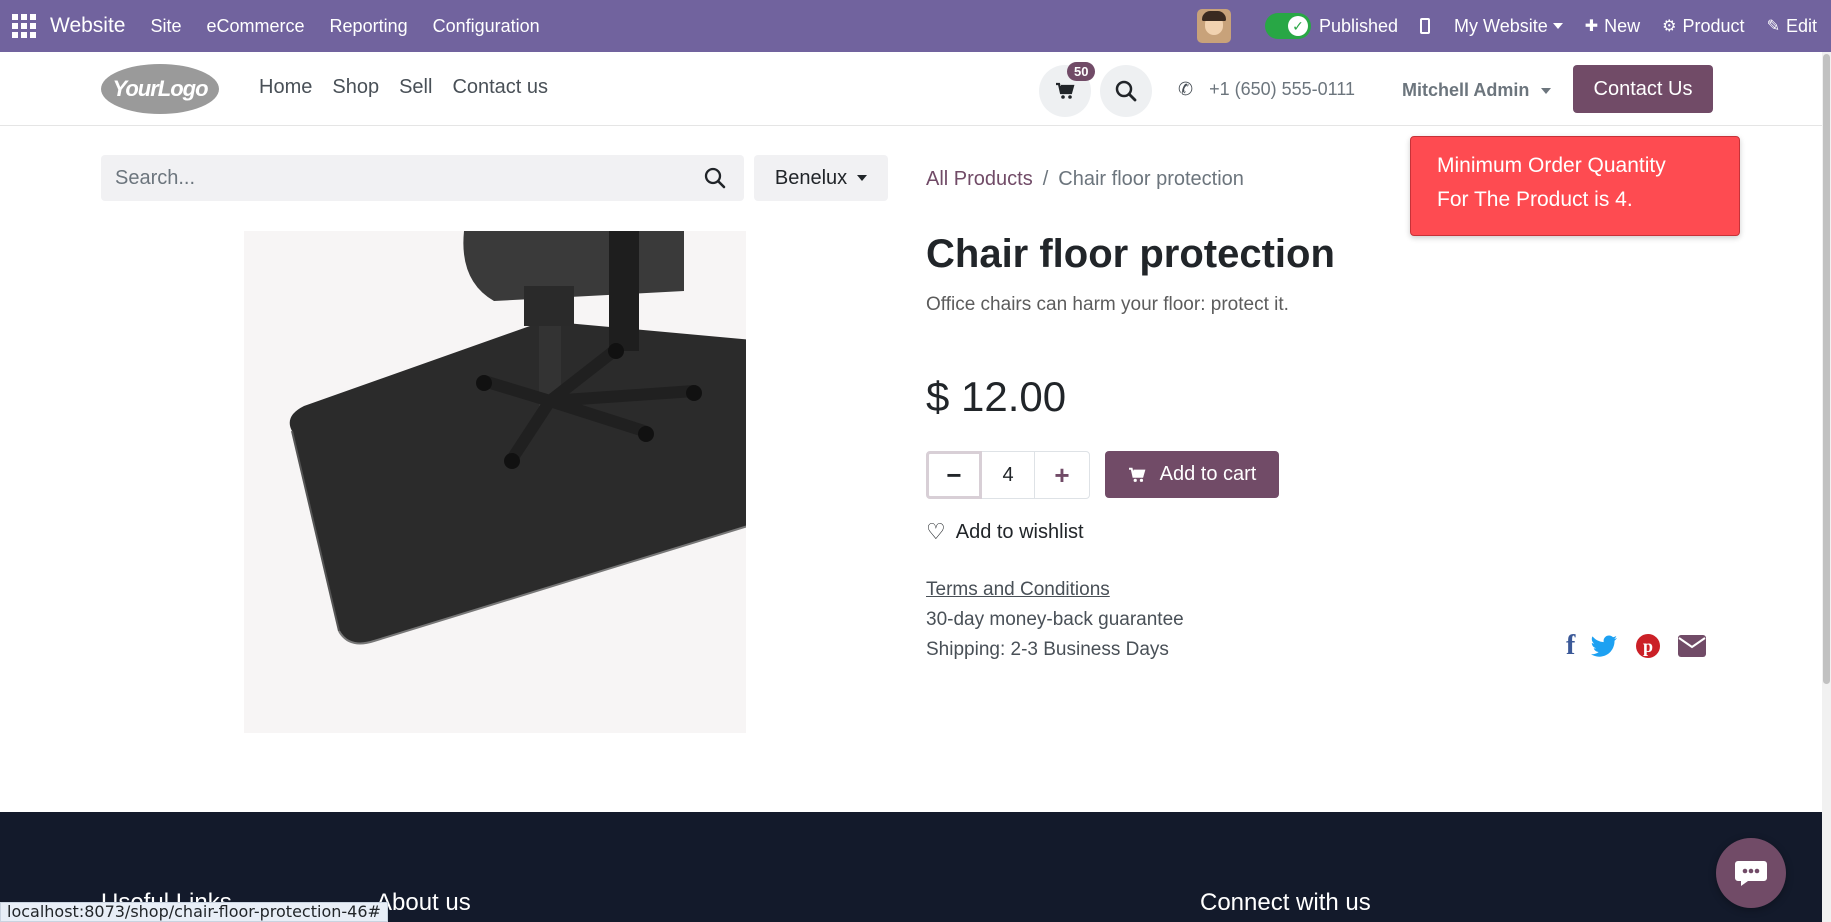 This screenshot has height=922, width=1831. I want to click on pencil-icon: ✎, so click(1773, 26).